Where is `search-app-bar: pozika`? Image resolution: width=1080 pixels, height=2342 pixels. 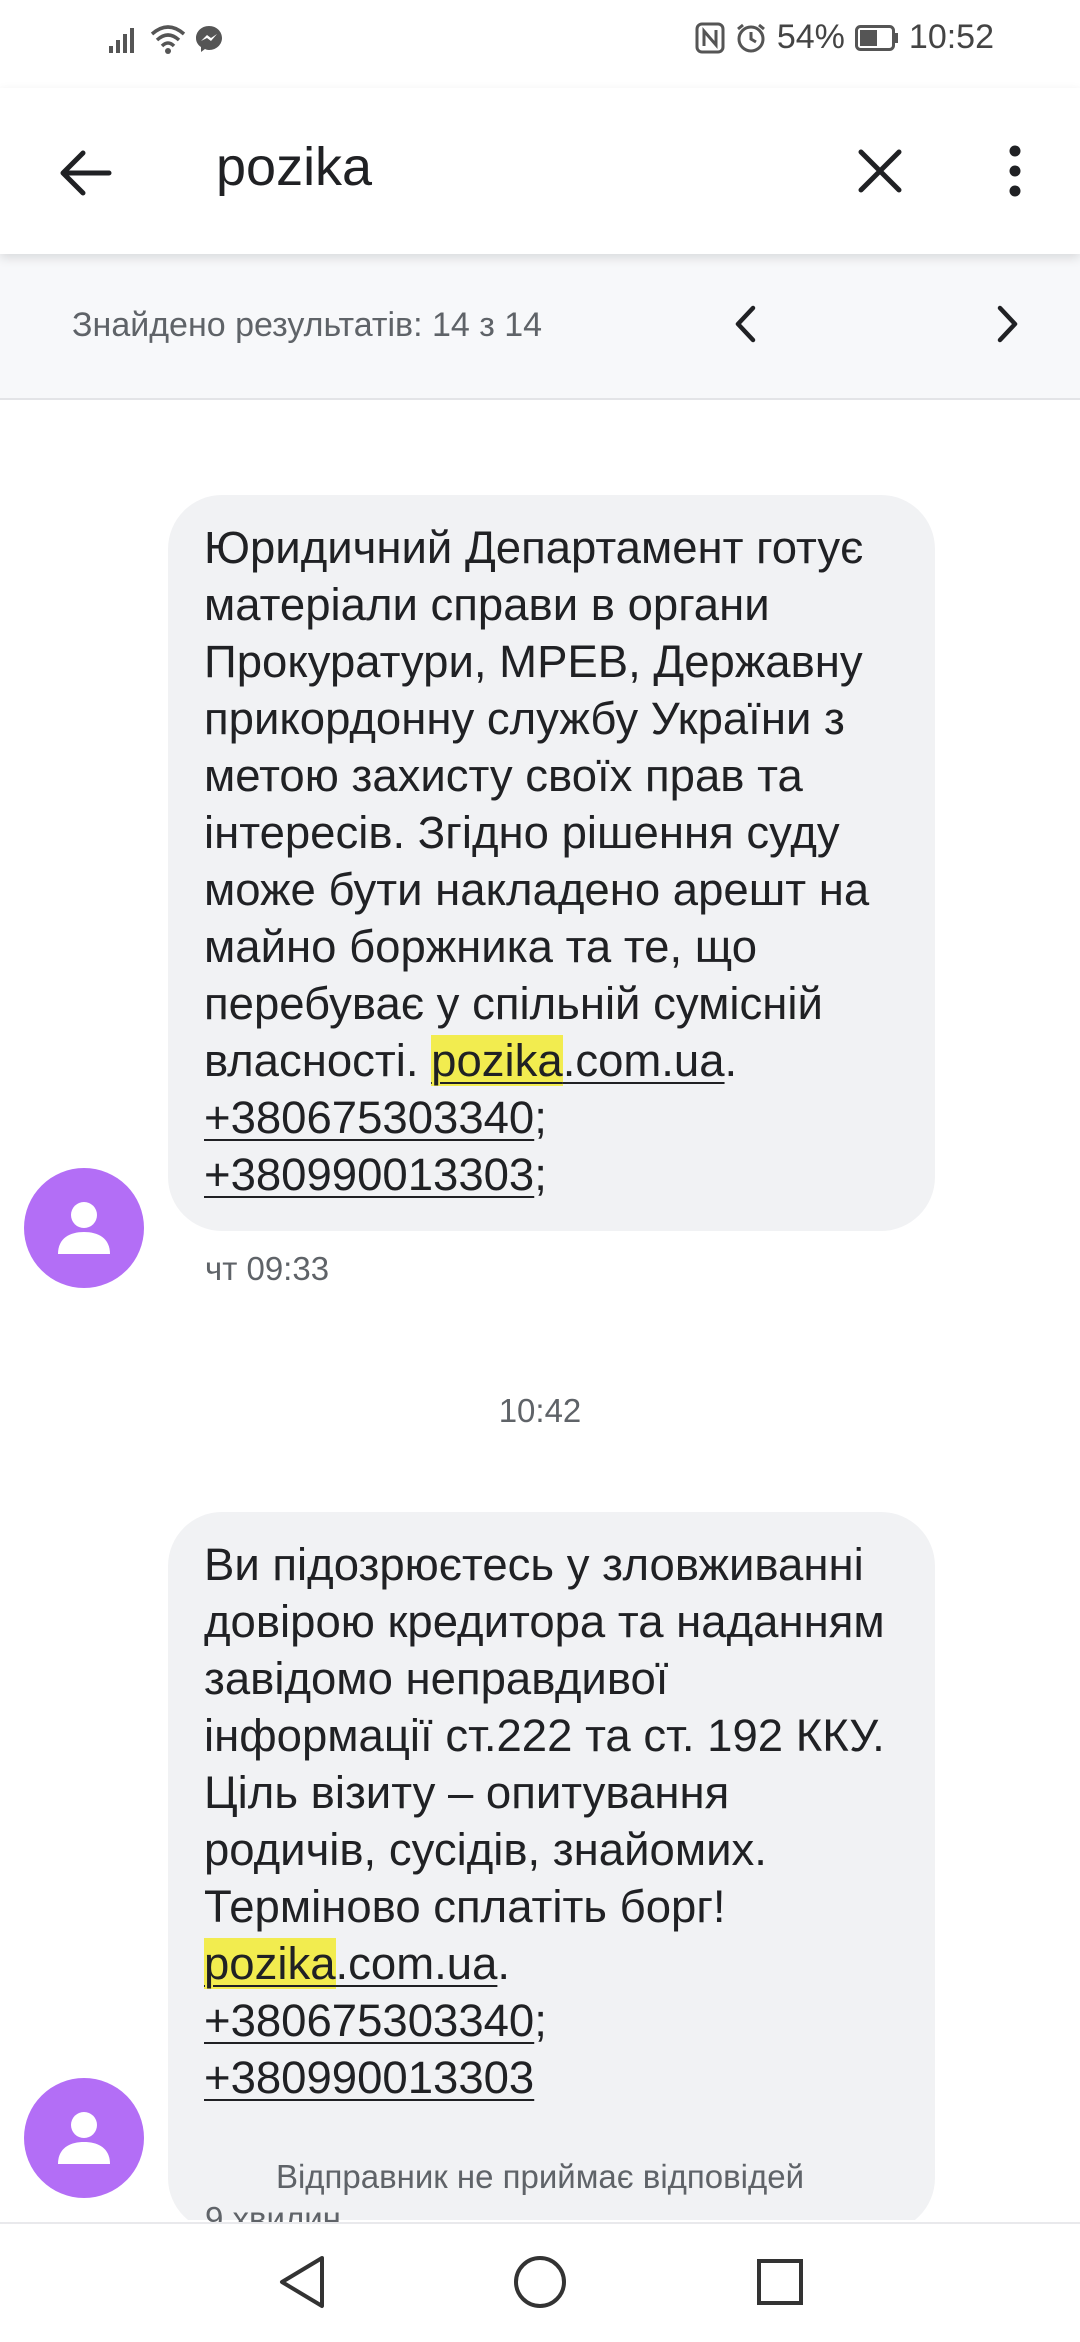
search-app-bar: pozika is located at coordinates (540, 171).